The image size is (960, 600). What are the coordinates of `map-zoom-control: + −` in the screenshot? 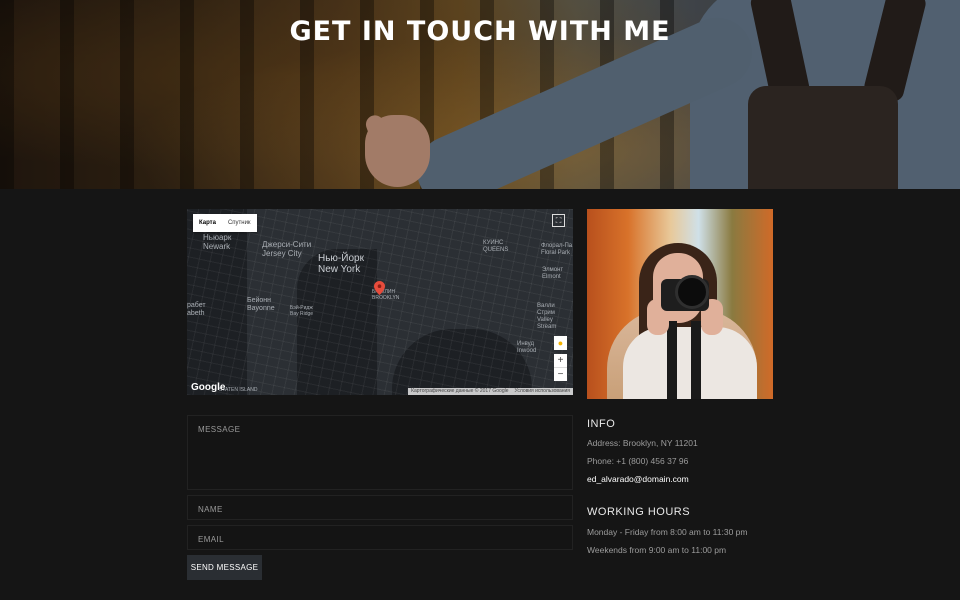 It's located at (560, 367).